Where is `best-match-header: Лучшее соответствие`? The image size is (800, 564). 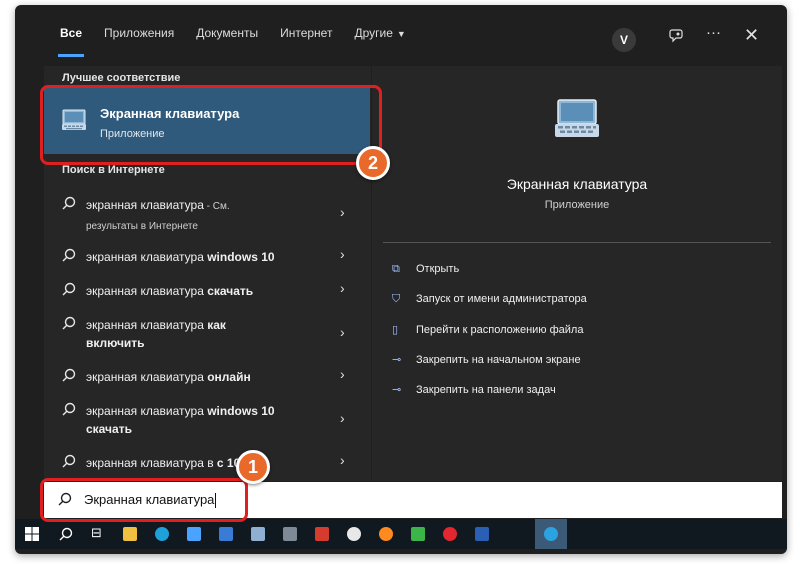 best-match-header: Лучшее соответствие is located at coordinates (121, 78).